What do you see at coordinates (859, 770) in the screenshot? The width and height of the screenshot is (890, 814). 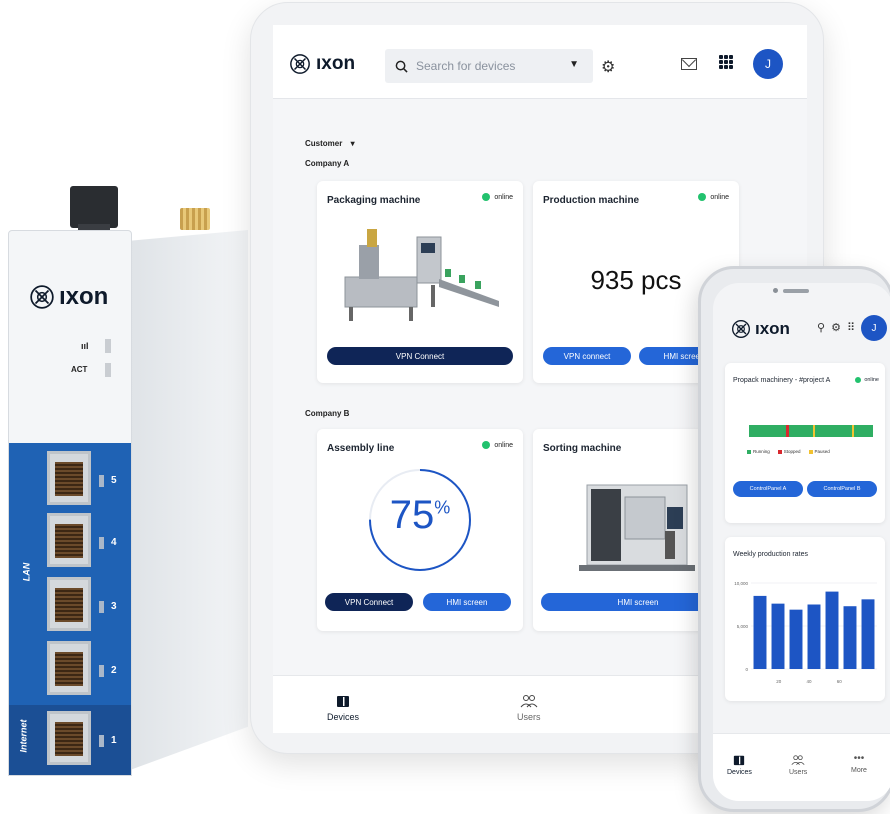 I see `tab-more-label: More` at bounding box center [859, 770].